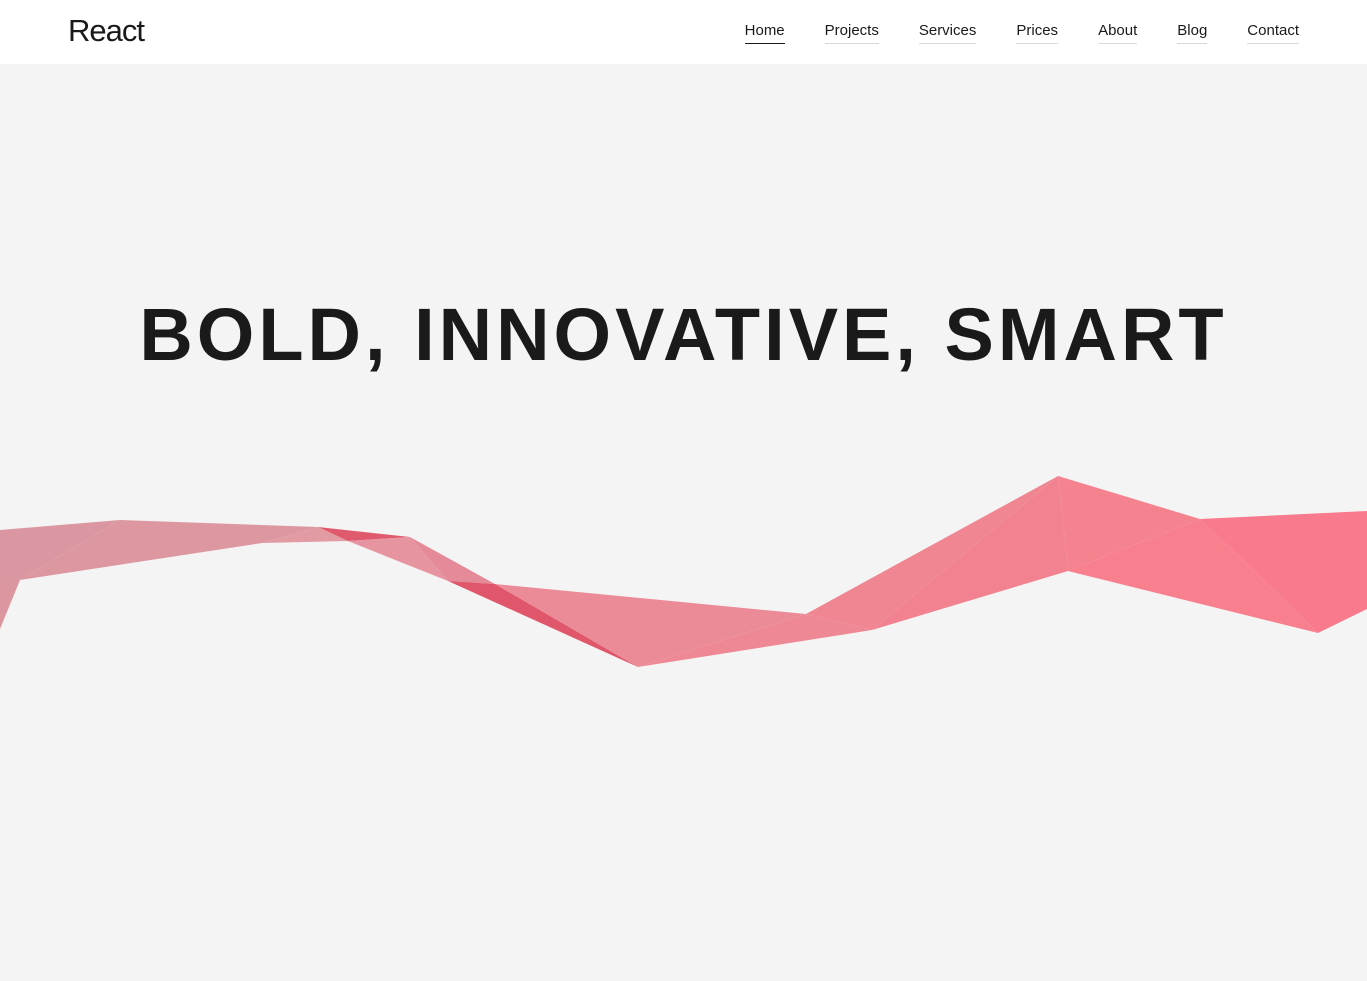 This screenshot has width=1367, height=981. Describe the element at coordinates (1192, 32) in the screenshot. I see `nav-item-blog: Blog` at that location.